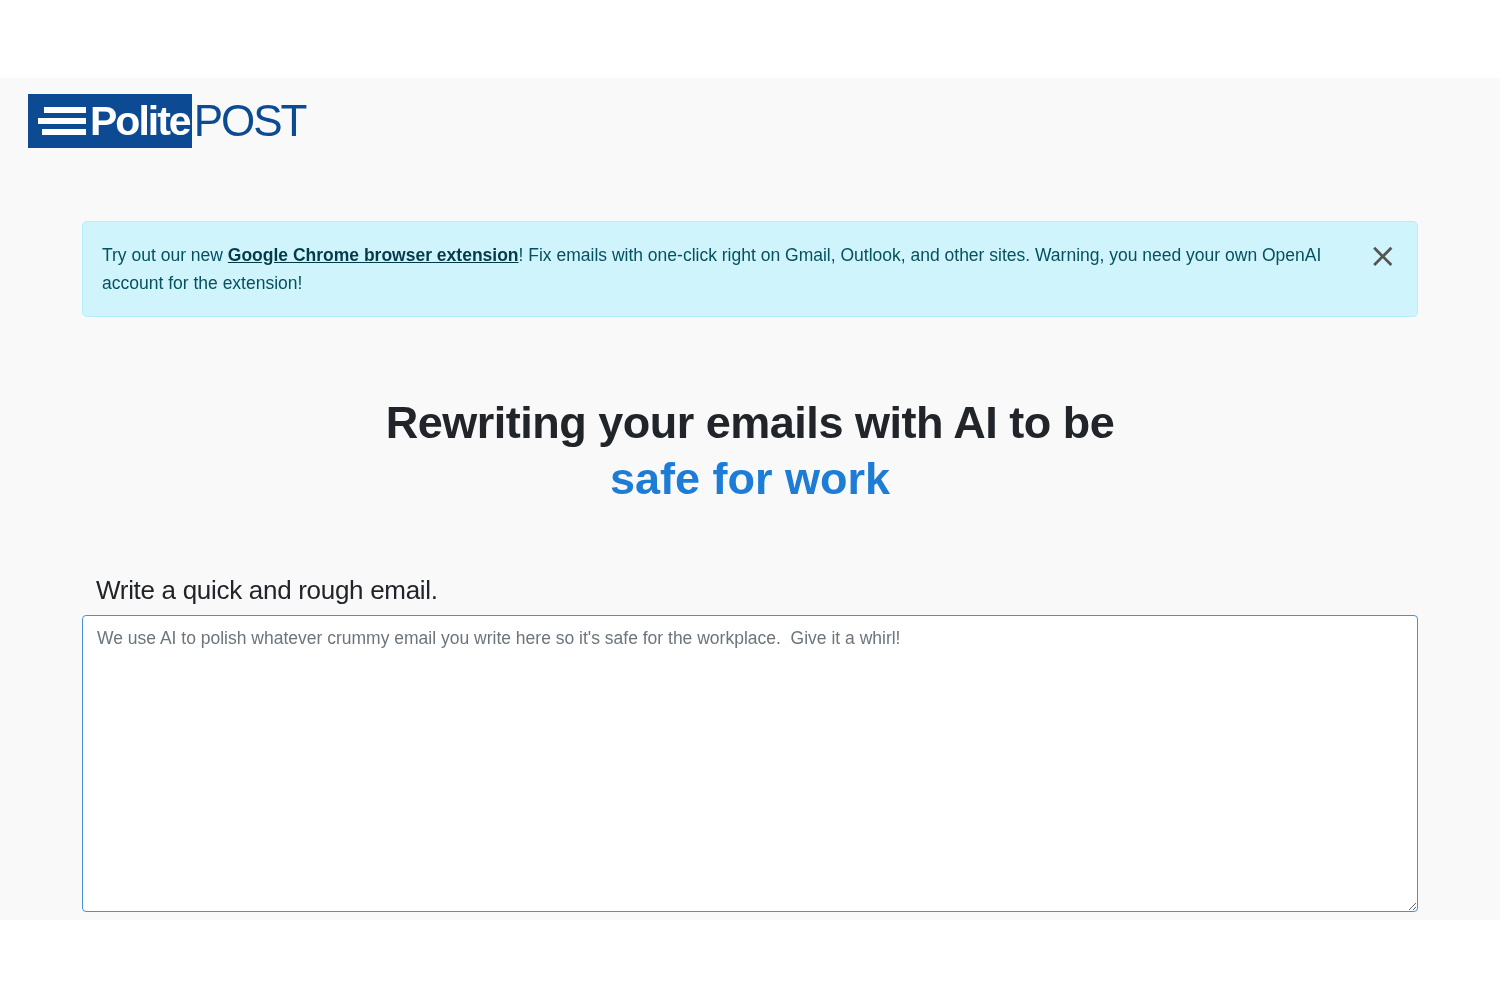 The height and width of the screenshot is (1000, 1500). I want to click on field-label: Write a quick and rough email., so click(267, 590).